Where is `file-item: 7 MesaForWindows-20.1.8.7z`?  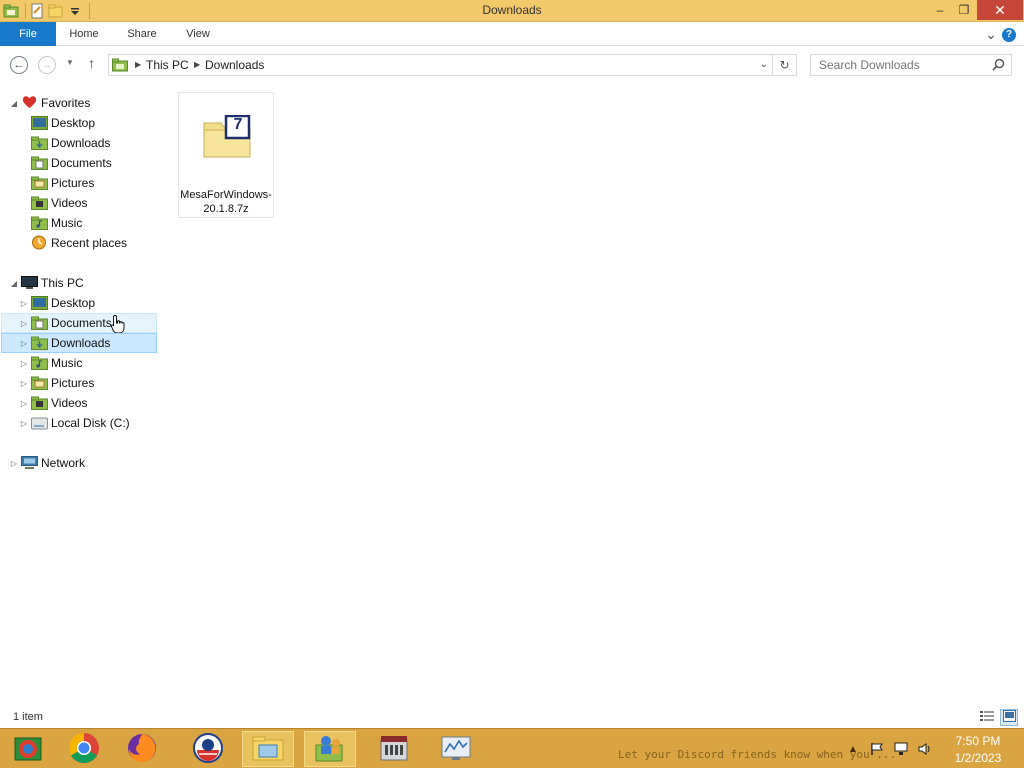 file-item: 7 MesaForWindows-20.1.8.7z is located at coordinates (226, 155).